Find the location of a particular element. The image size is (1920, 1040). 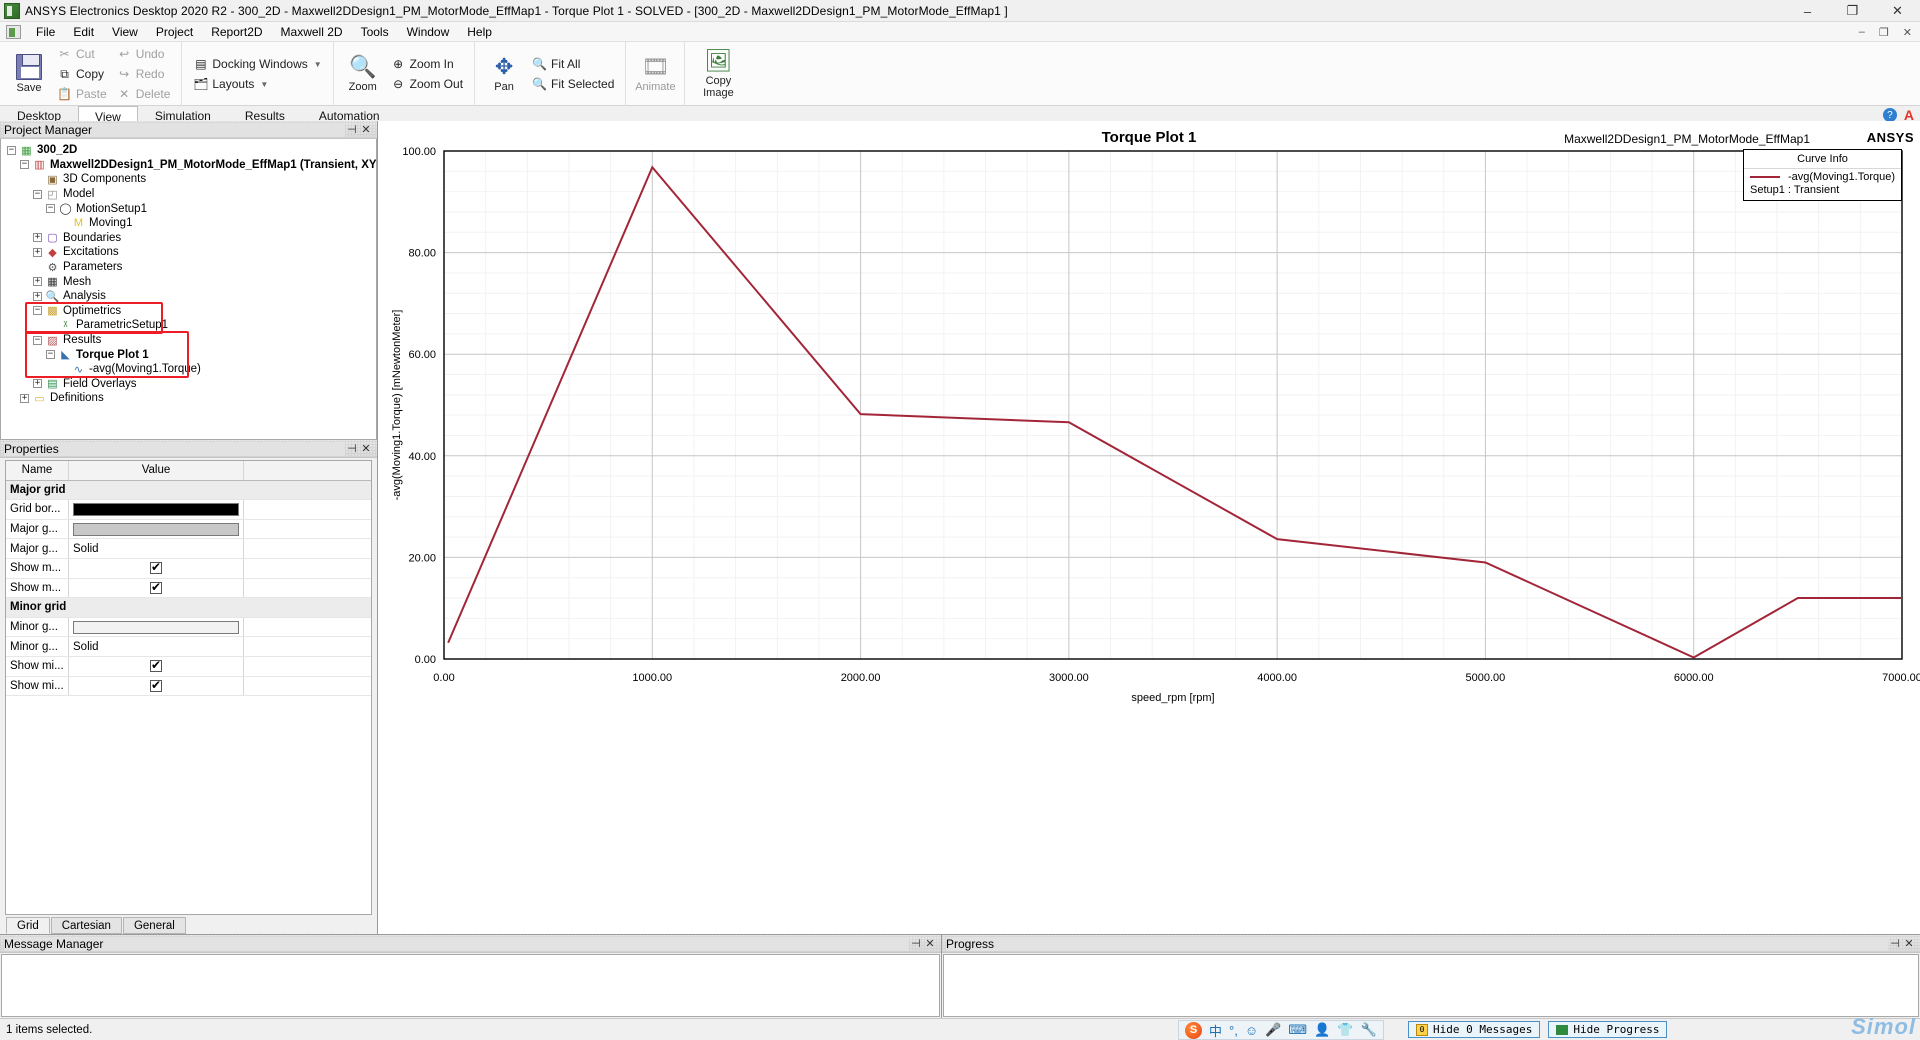

emoji-icon: ☺ is located at coordinates (1251, 1030).